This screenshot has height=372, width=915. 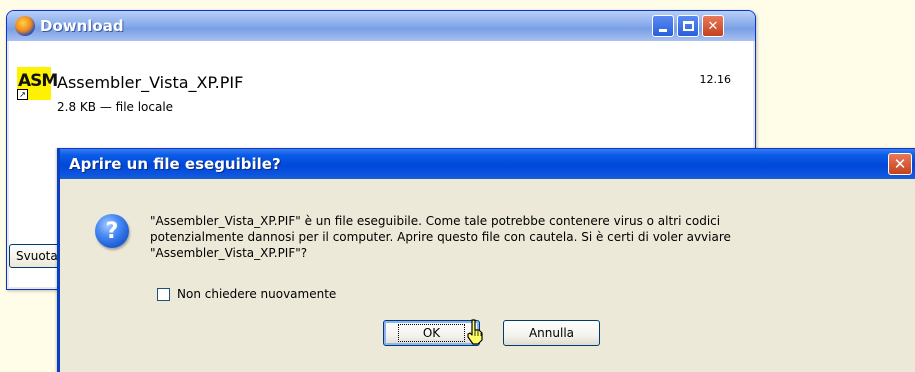 What do you see at coordinates (150, 82) in the screenshot?
I see `download-filename: Assembler_Vista_XP.PIF` at bounding box center [150, 82].